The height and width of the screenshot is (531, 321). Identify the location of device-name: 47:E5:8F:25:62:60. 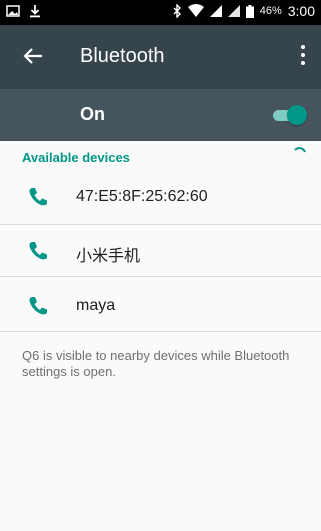
(142, 196).